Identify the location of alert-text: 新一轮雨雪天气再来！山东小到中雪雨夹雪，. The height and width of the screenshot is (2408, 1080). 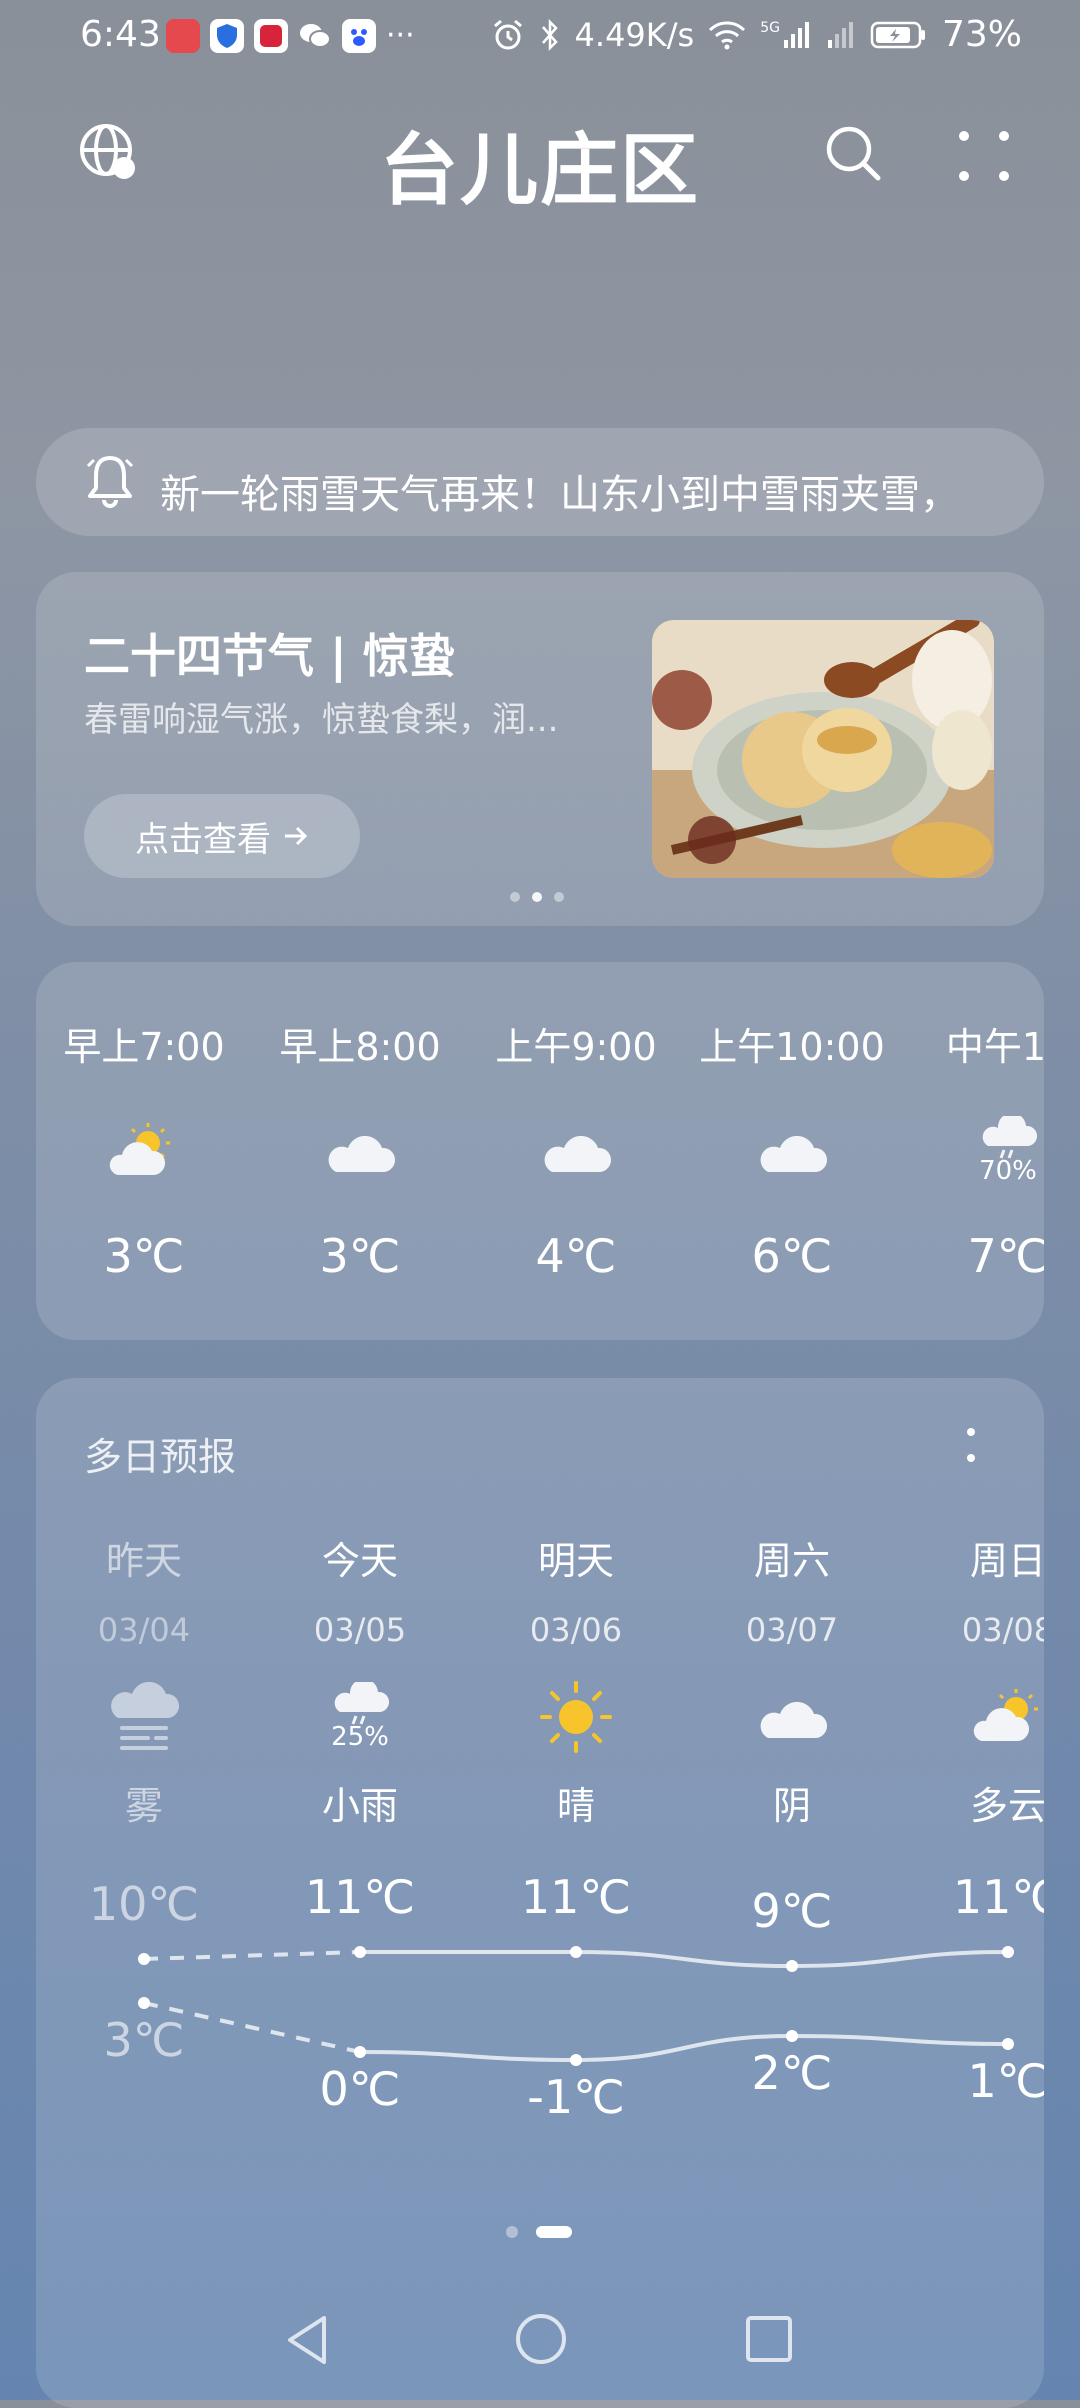
(560, 495).